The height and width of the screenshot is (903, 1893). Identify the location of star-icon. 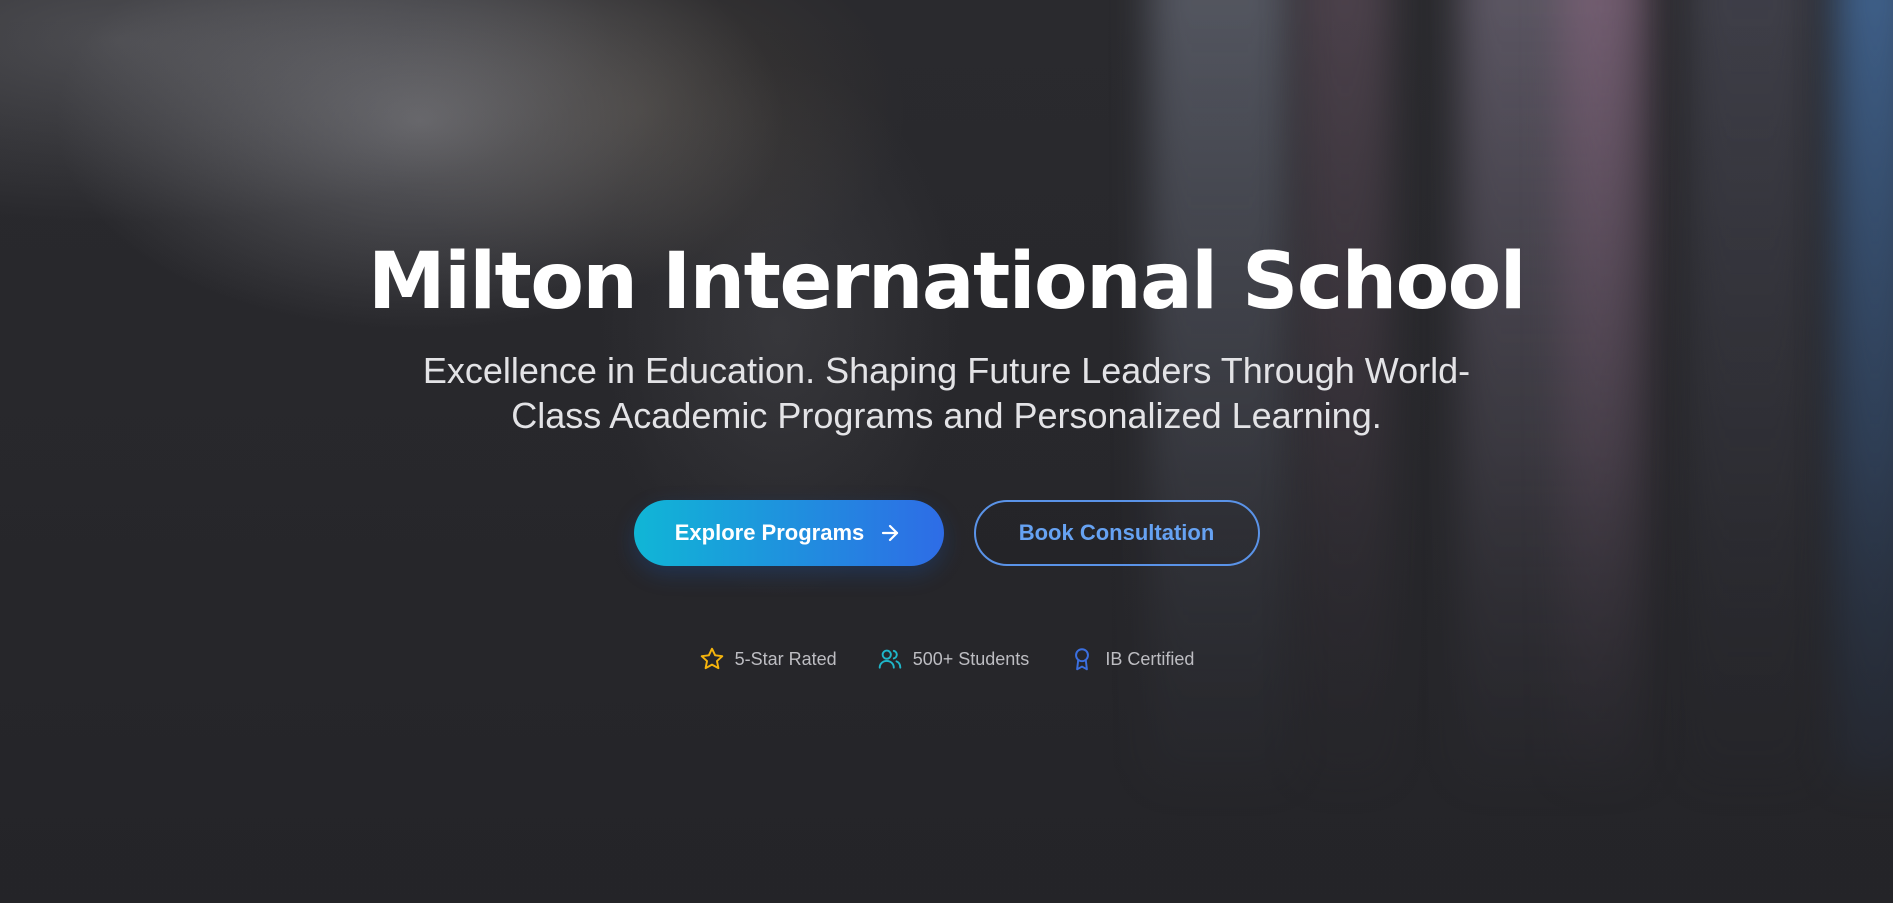
(712, 659).